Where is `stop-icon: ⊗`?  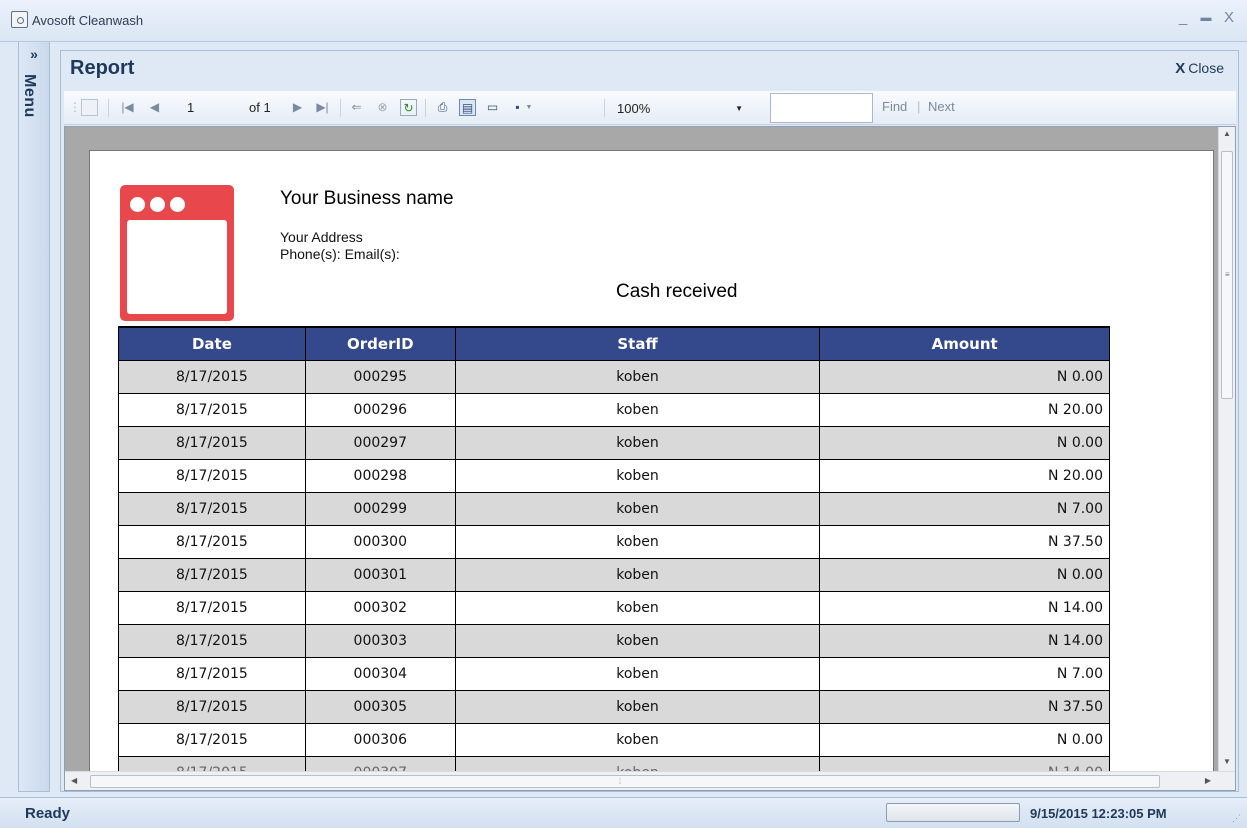
stop-icon: ⊗ is located at coordinates (382, 107).